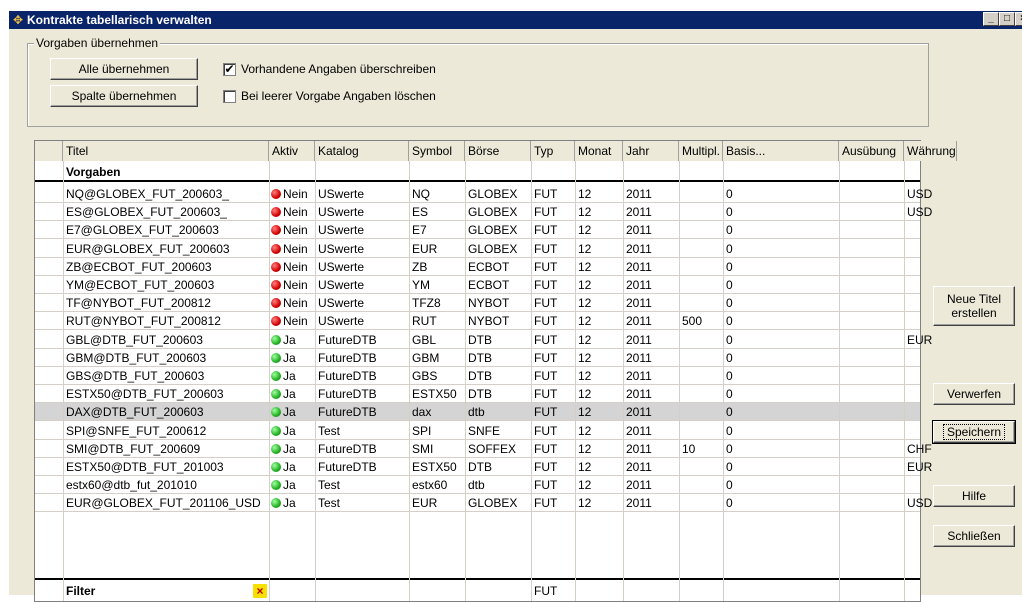  Describe the element at coordinates (437, 467) in the screenshot. I see `cell-symbol-col: ESTX50` at that location.